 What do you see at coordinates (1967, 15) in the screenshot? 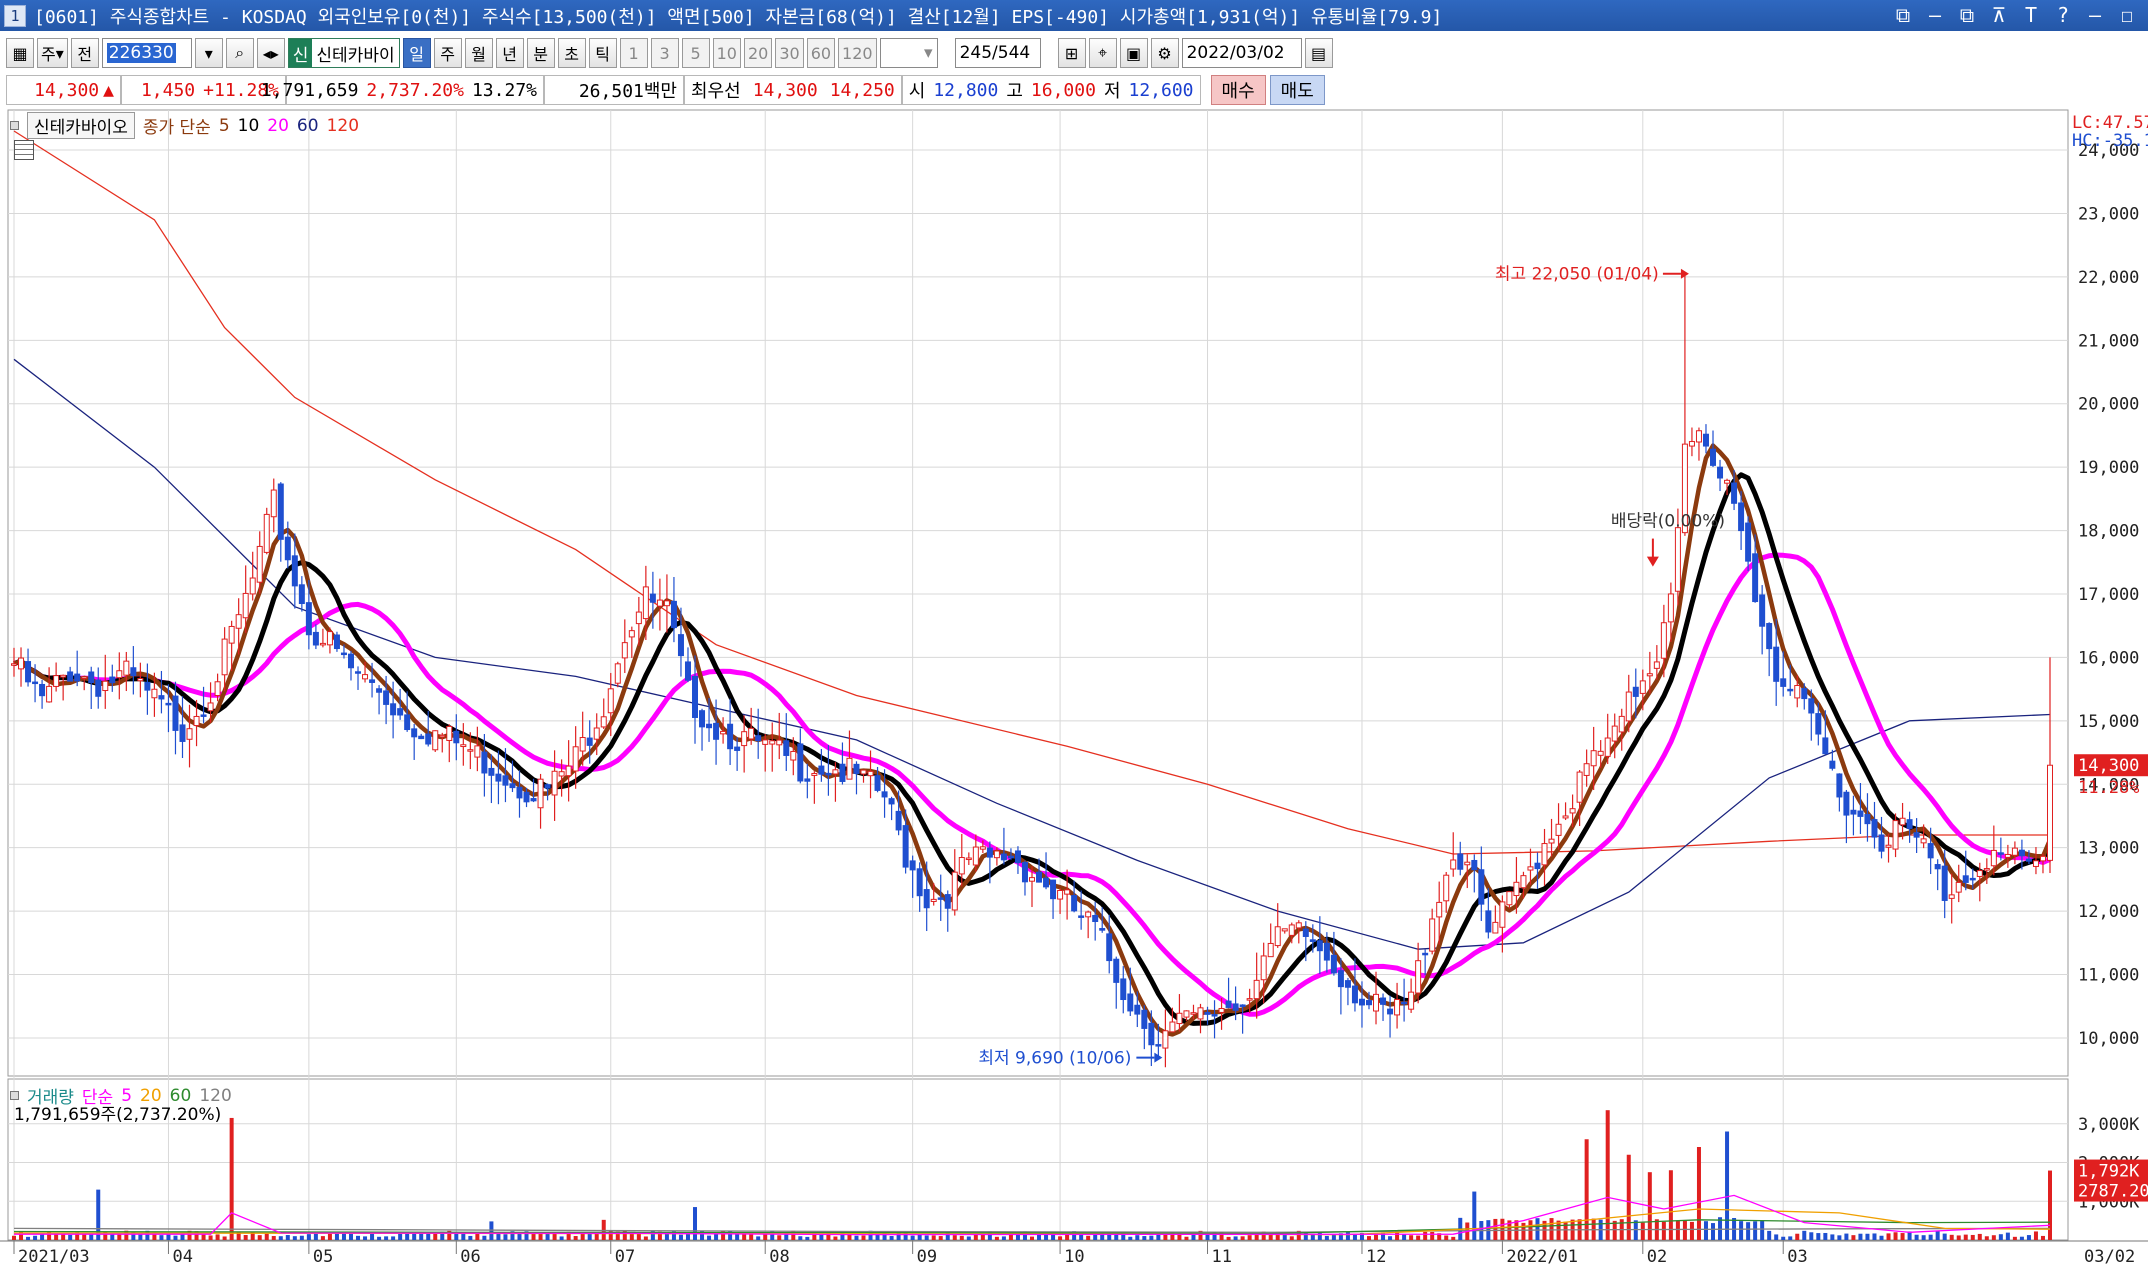
I see `restore-icon: ⧉` at bounding box center [1967, 15].